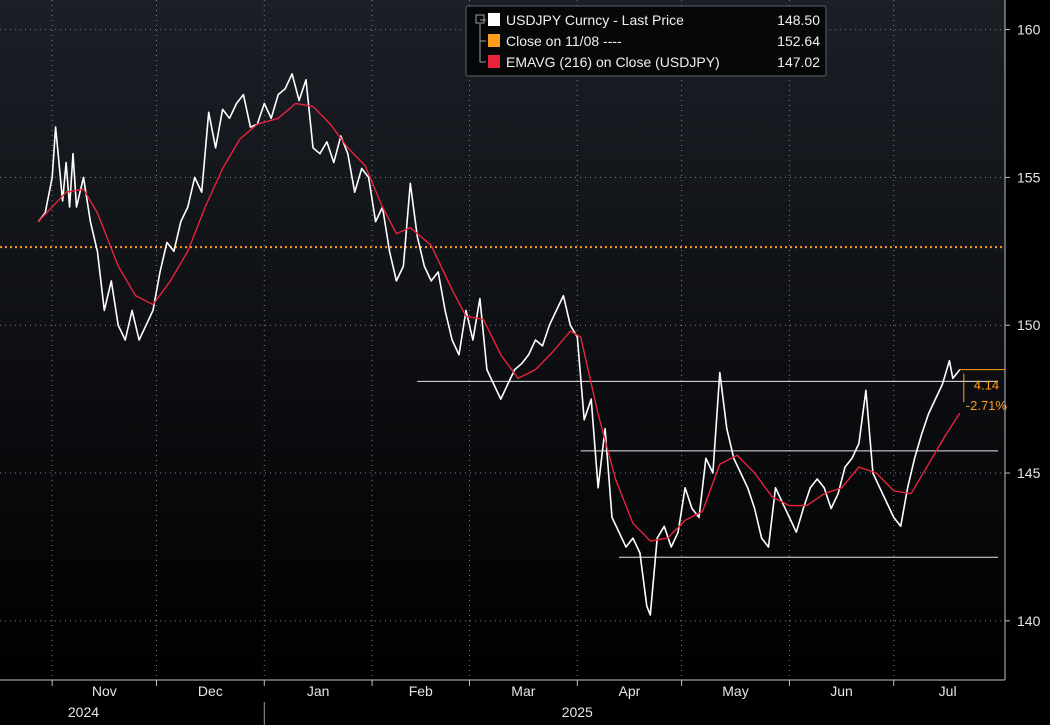  Describe the element at coordinates (630, 691) in the screenshot. I see `x-tick-label: Apr` at that location.